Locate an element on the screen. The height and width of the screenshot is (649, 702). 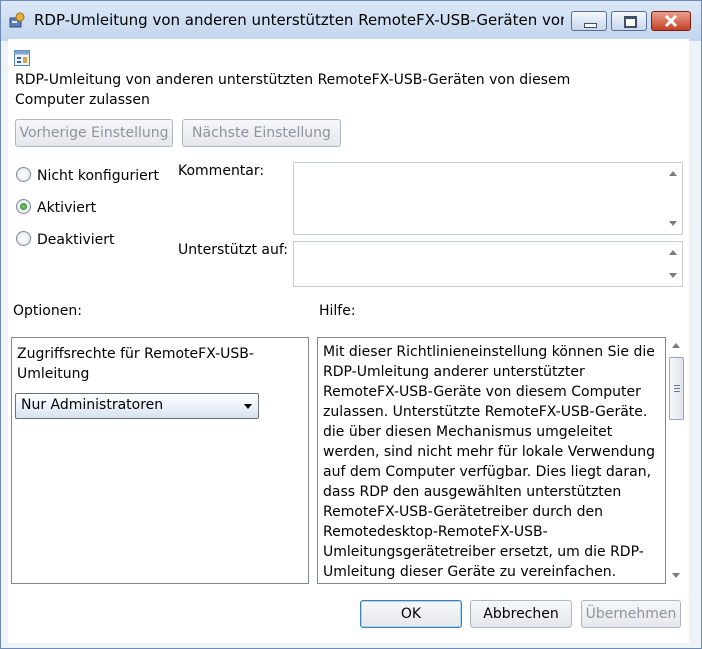
radio-enabled: Aktiviert is located at coordinates (56, 208).